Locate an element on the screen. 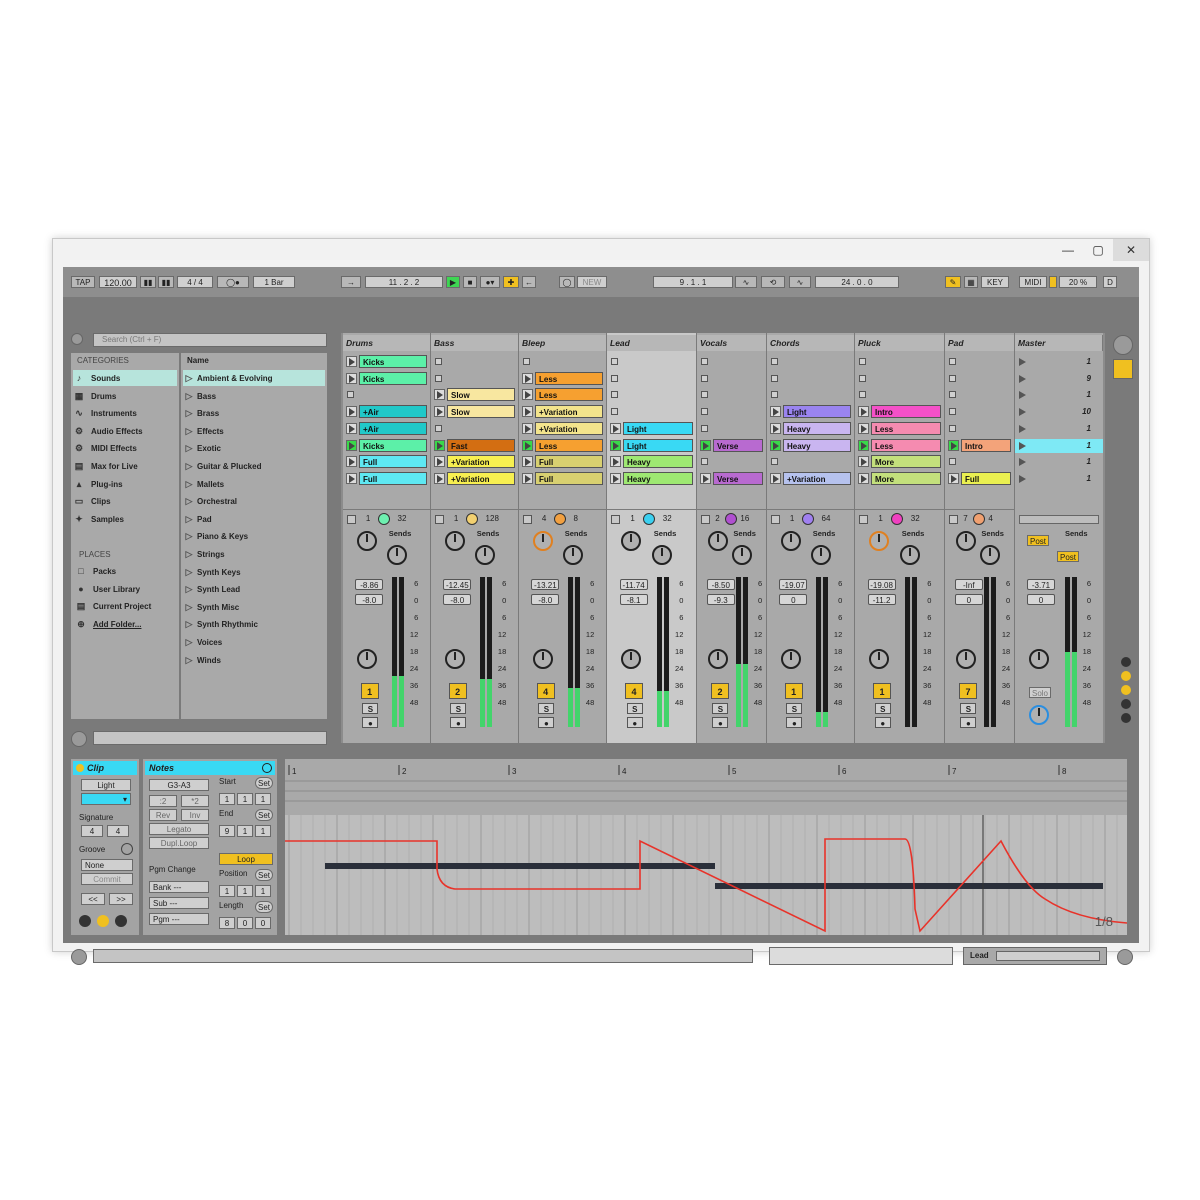 The height and width of the screenshot is (1200, 1200). maximize-icon: ▢ is located at coordinates (1098, 250).